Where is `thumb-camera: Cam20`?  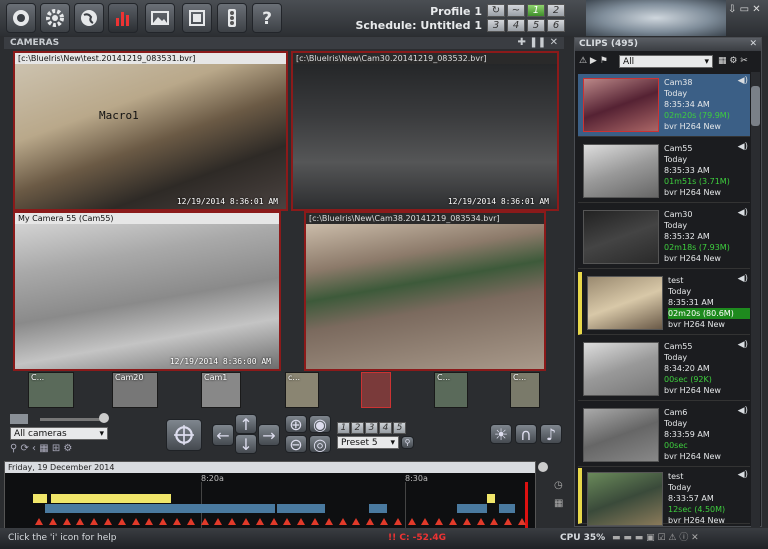
thumb-camera: Cam20 is located at coordinates (135, 390).